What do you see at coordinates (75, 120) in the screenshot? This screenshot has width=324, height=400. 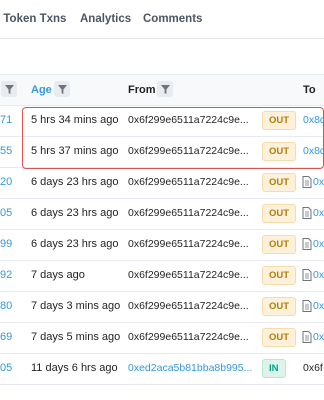 I see `age-cell: 5 hrs 34 mins ago` at bounding box center [75, 120].